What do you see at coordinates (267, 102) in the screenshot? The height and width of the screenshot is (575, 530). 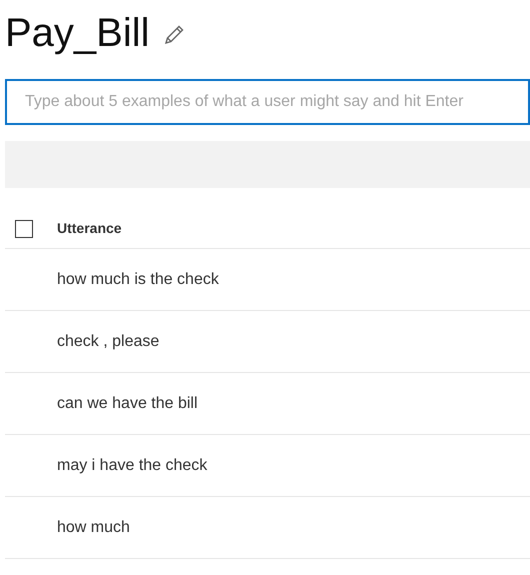 I see `utterance-input: Type about 5 examples of what a user might say and hit Enter` at bounding box center [267, 102].